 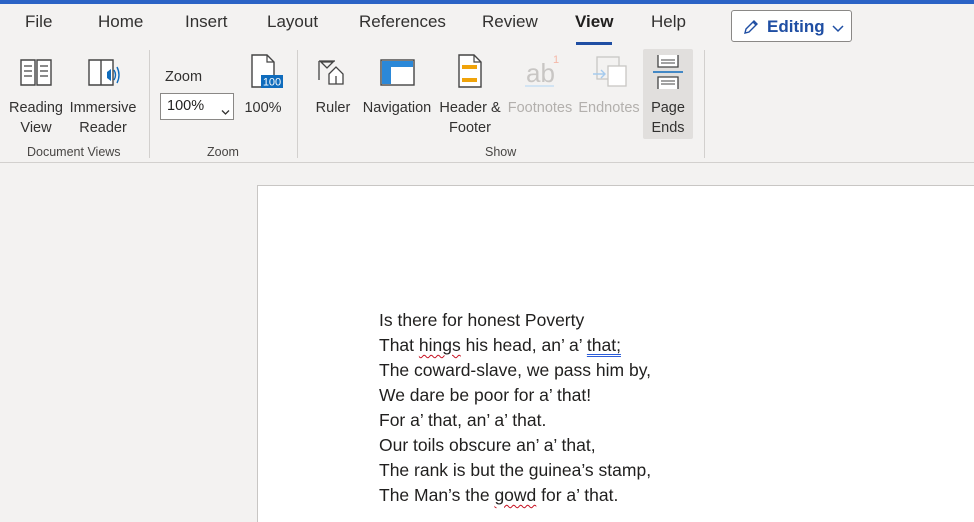 I want to click on header-footer-label-2: Footer, so click(x=470, y=128).